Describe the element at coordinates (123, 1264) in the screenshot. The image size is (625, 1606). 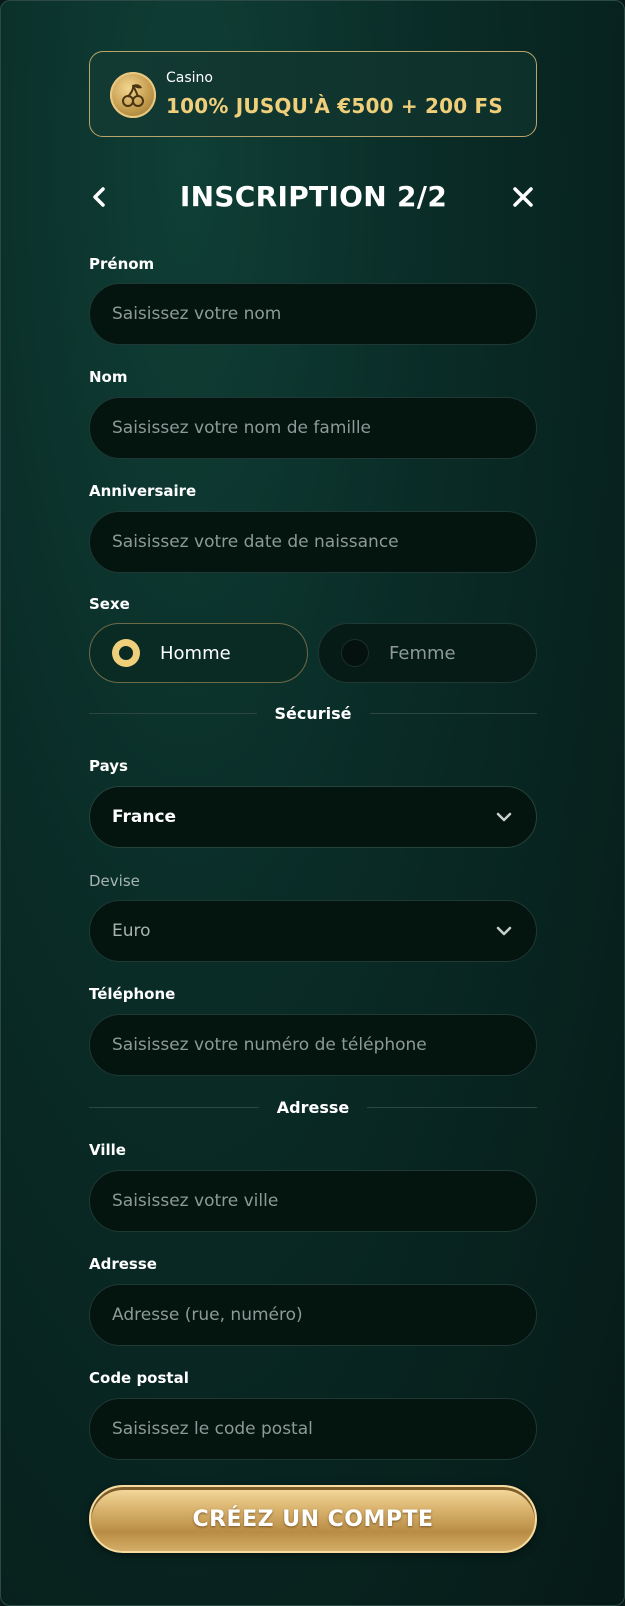
I see `address-label: Adresse` at that location.